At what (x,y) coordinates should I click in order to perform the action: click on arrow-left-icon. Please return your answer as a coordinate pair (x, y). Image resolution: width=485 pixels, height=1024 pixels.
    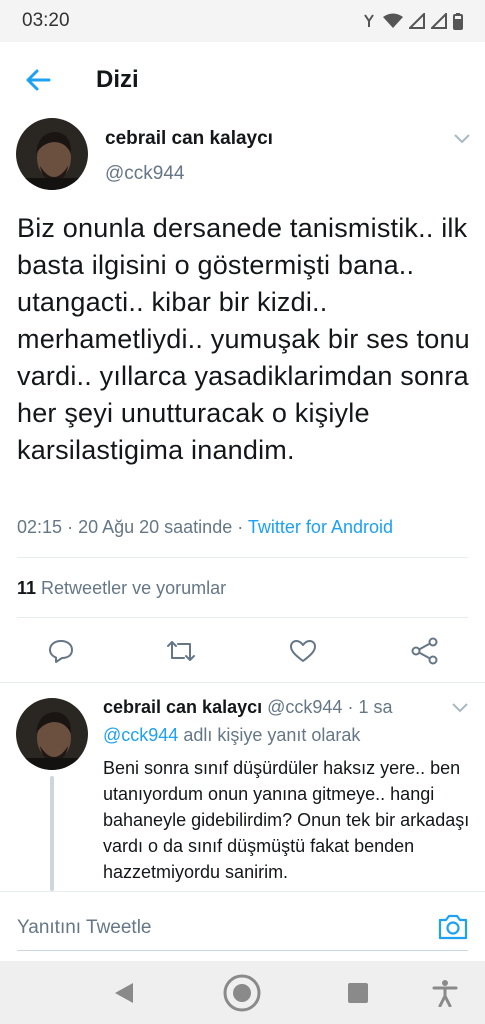
    Looking at the image, I should click on (38, 80).